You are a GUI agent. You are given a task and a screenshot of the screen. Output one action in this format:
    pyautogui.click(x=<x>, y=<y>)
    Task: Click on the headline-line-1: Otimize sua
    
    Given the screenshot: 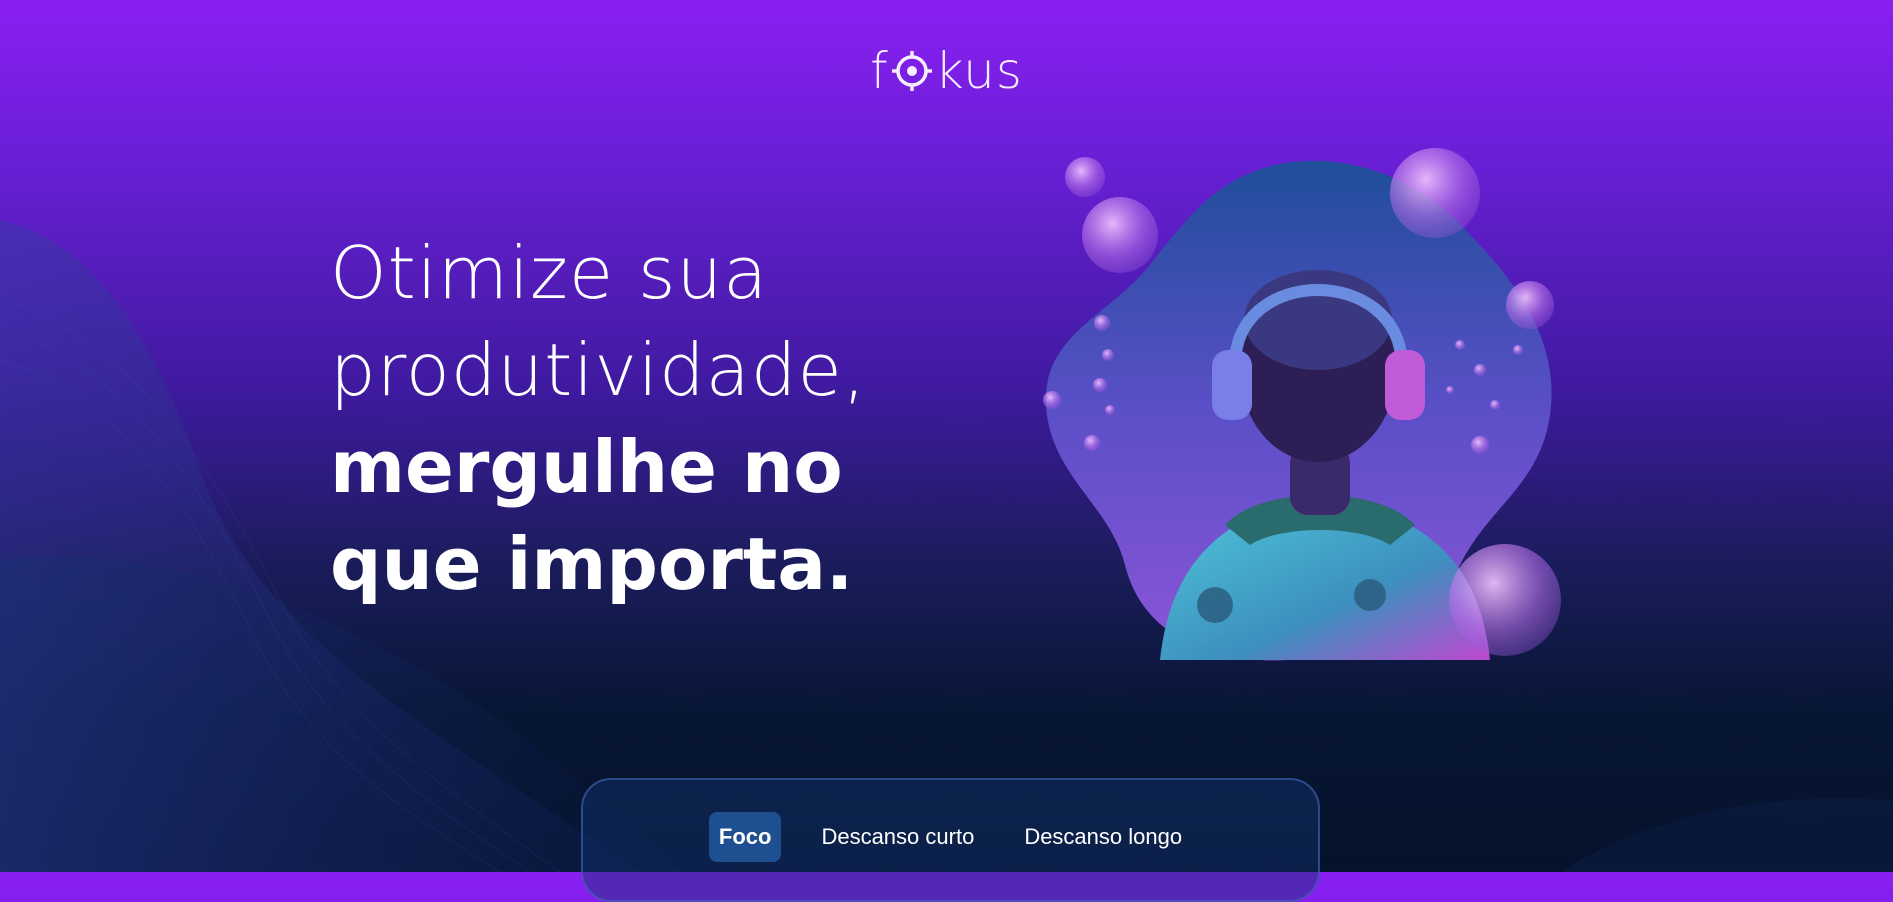 What is the action you would take?
    pyautogui.click(x=549, y=273)
    